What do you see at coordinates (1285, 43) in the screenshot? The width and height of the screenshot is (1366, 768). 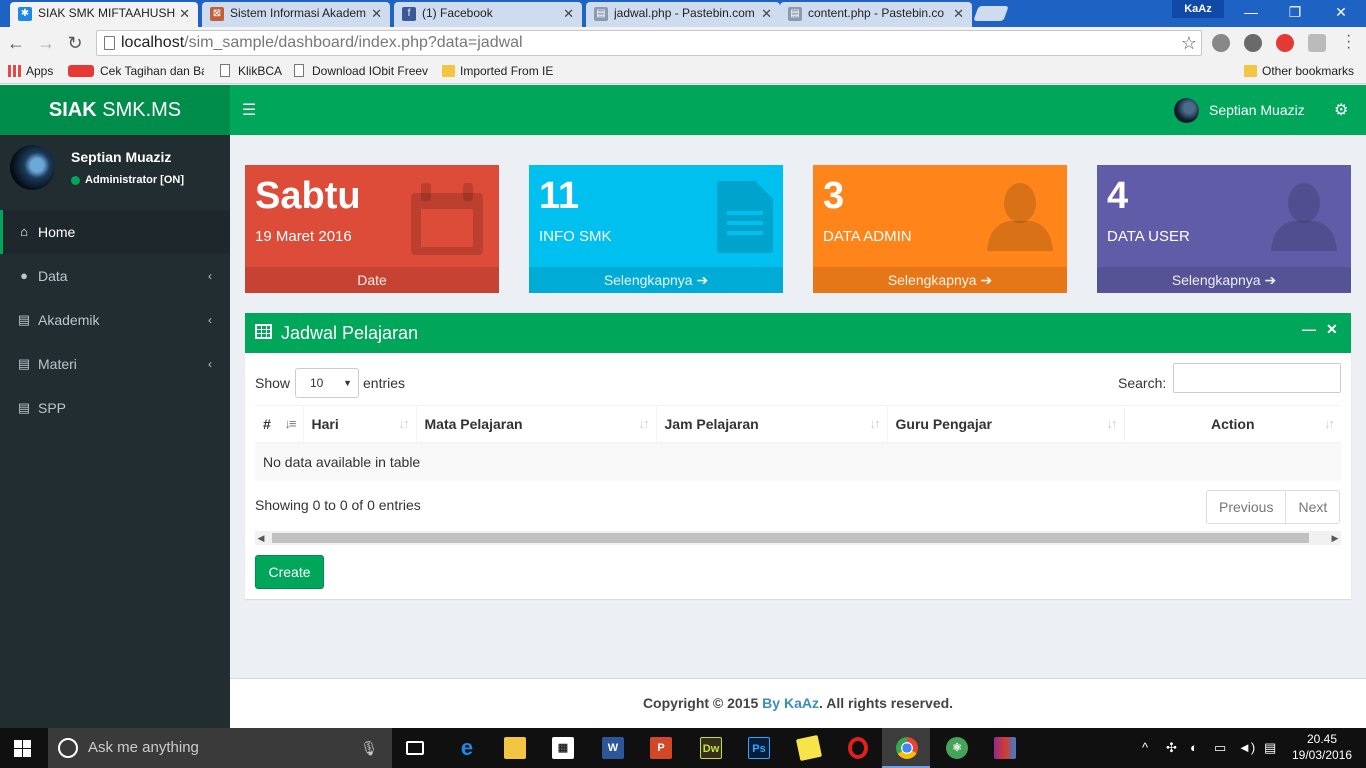 I see `extension-block-icon` at bounding box center [1285, 43].